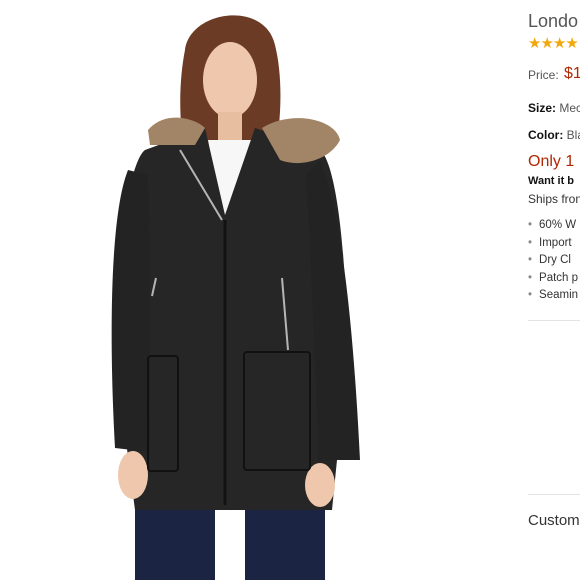 The height and width of the screenshot is (585, 580). What do you see at coordinates (553, 21) in the screenshot?
I see `product-title: Londo` at bounding box center [553, 21].